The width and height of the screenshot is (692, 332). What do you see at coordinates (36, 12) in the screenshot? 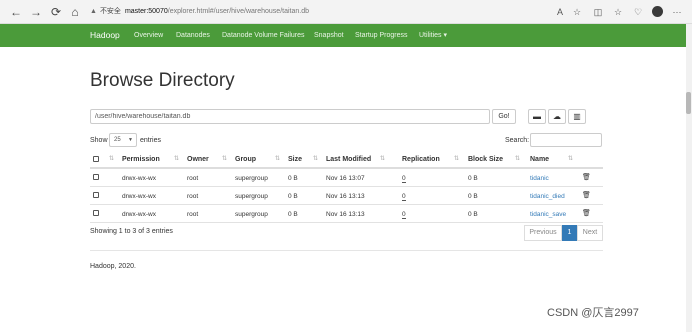
I see `forward-arrow-icon: →` at bounding box center [36, 12].